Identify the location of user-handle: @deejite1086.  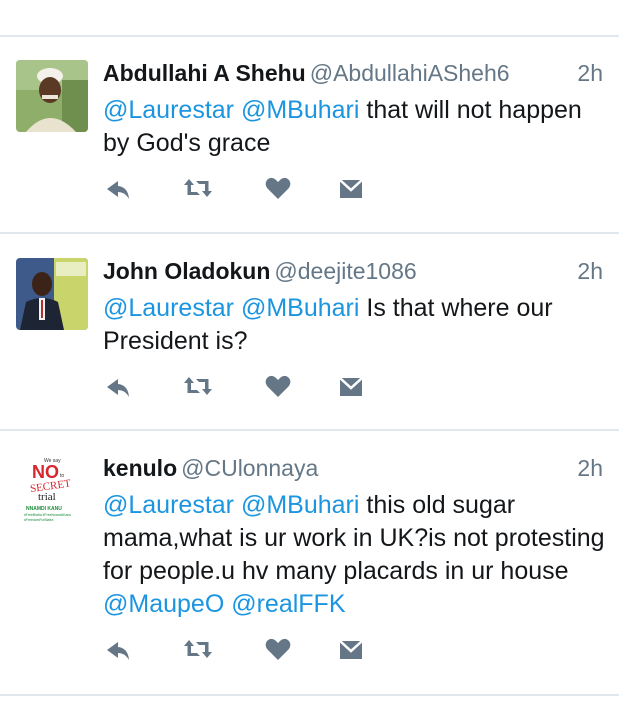
(345, 271).